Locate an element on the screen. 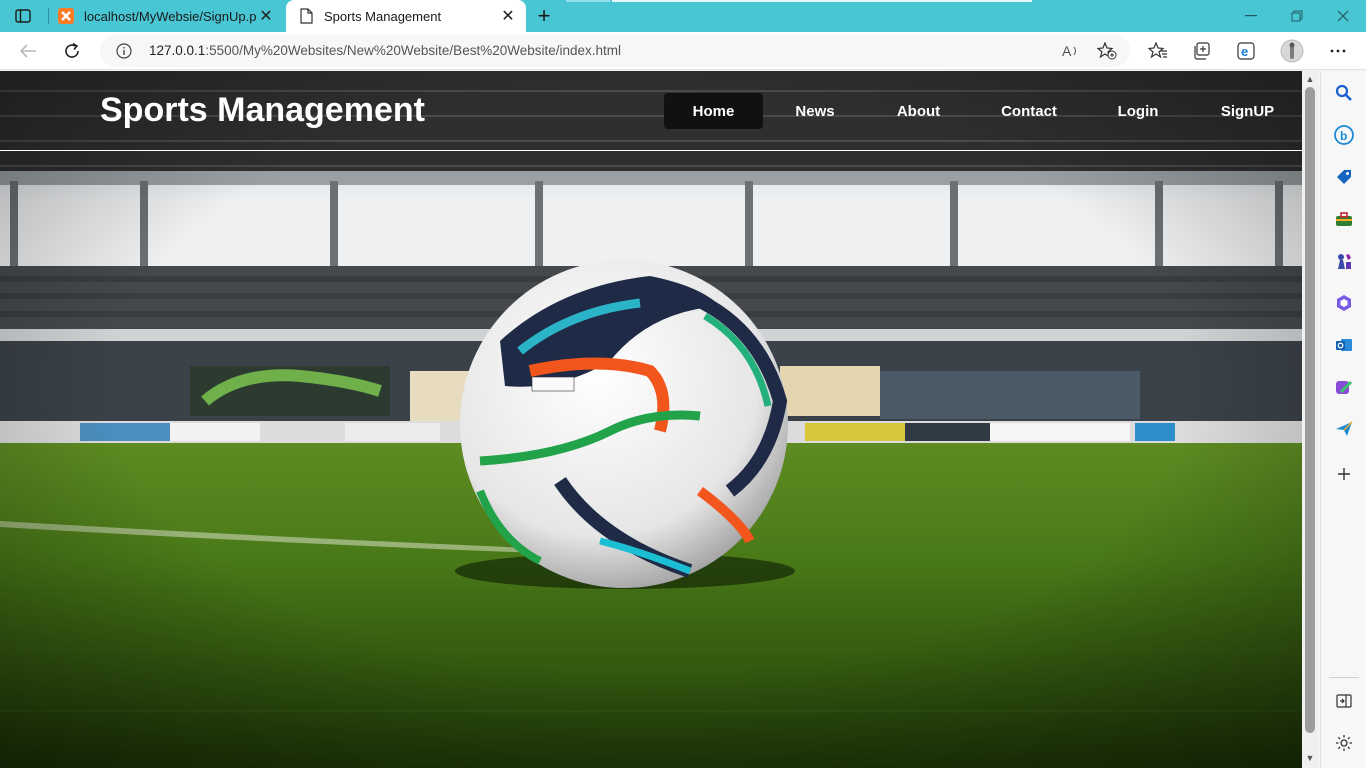 This screenshot has height=768, width=1366. tab-title: localhost/MyWebsie/SignUp.php is located at coordinates (170, 16).